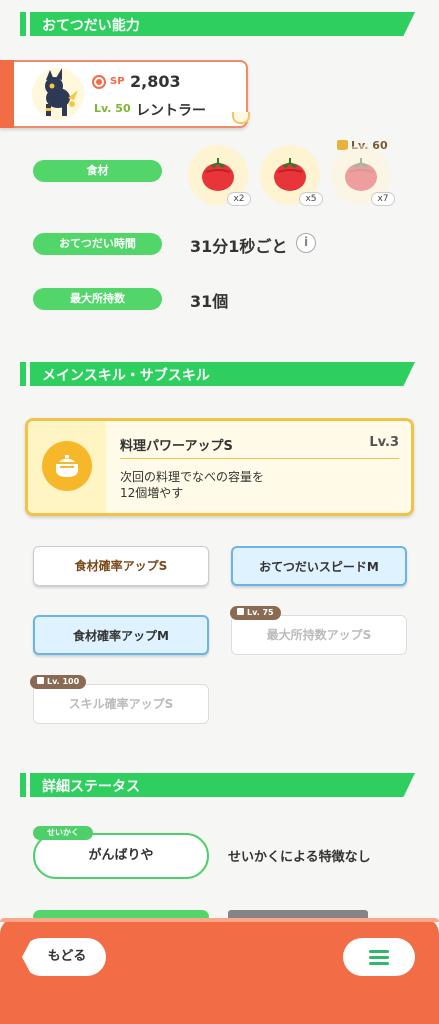 The image size is (439, 1024). I want to click on info-icon: i, so click(306, 243).